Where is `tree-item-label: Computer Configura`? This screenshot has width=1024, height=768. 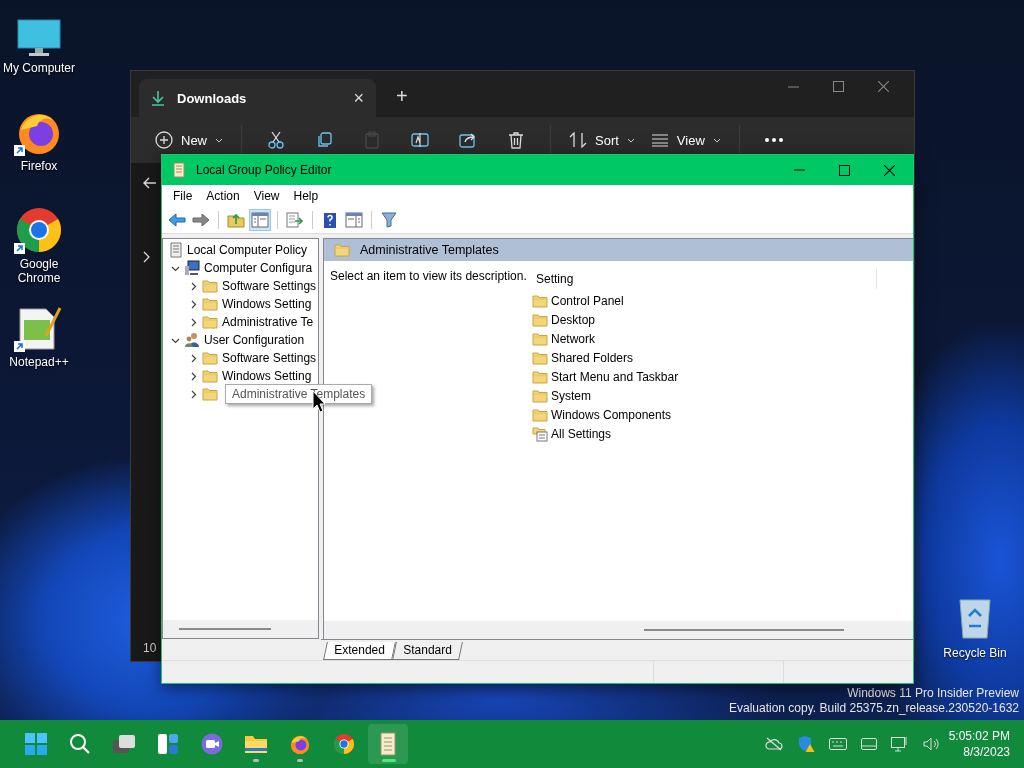
tree-item-label: Computer Configura is located at coordinates (258, 268).